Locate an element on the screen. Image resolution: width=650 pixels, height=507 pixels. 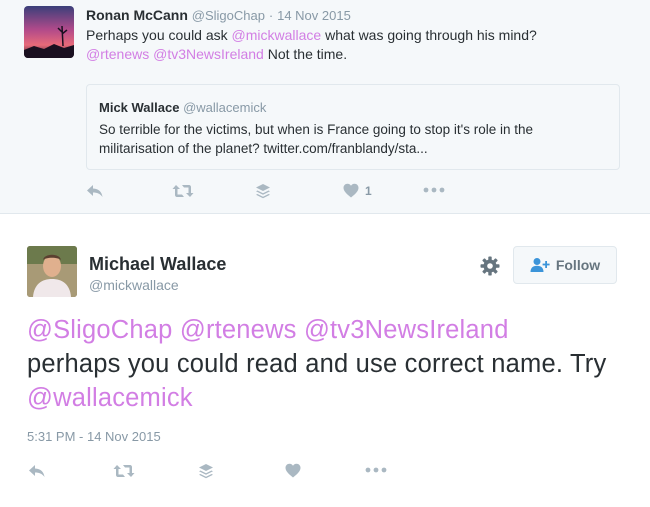
like-button is located at coordinates (293, 470).